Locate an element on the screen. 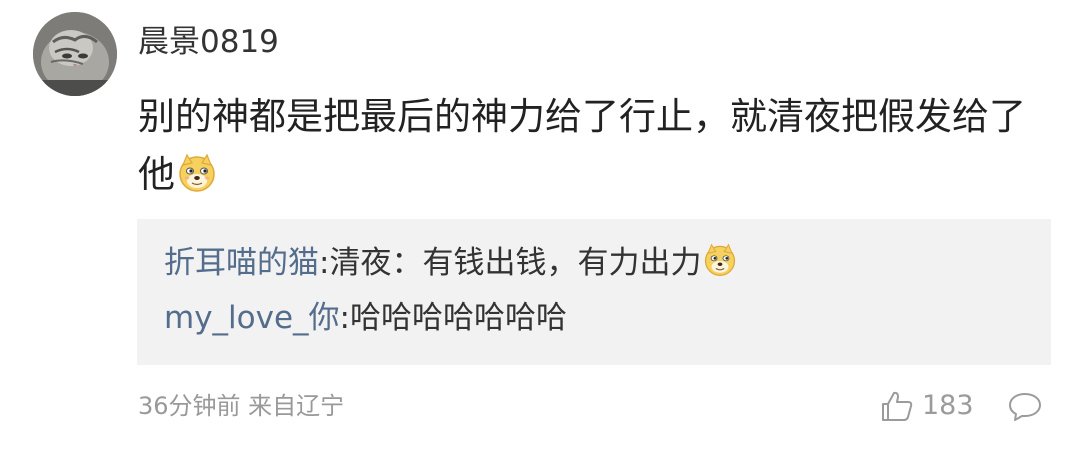 Image resolution: width=1080 pixels, height=457 pixels. reply-item: my_love_你:哈哈哈哈哈哈哈 is located at coordinates (365, 318).